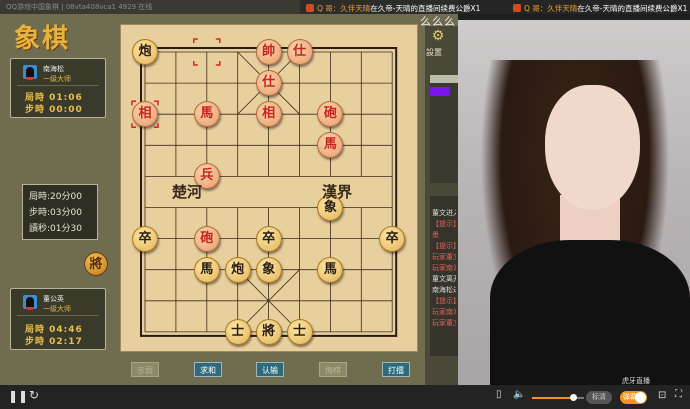 The width and height of the screenshot is (690, 409). Describe the element at coordinates (53, 69) in the screenshot. I see `player-name: 南海松` at that location.